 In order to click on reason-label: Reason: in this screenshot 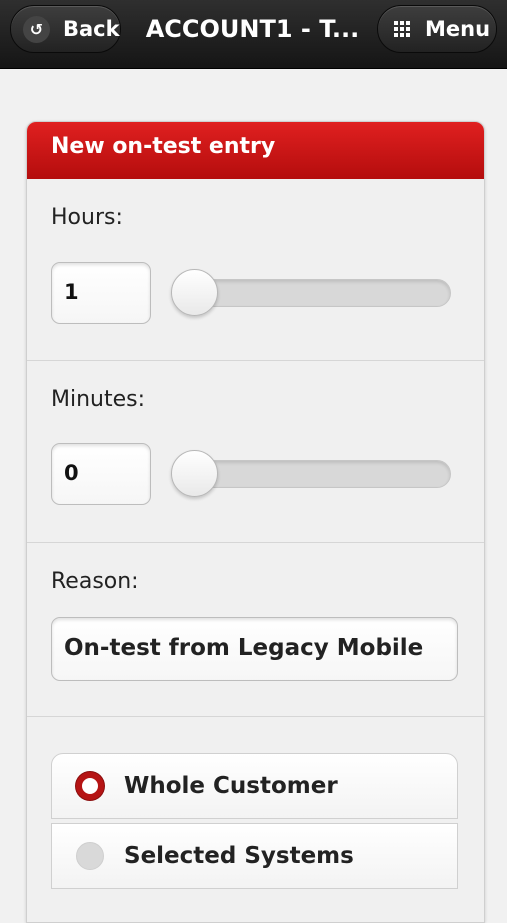, I will do `click(95, 581)`.